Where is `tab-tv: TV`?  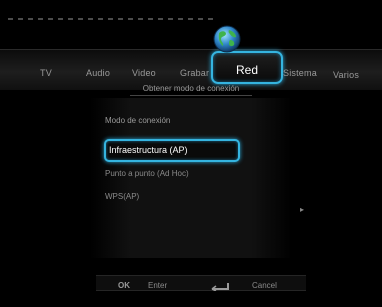 tab-tv: TV is located at coordinates (46, 73).